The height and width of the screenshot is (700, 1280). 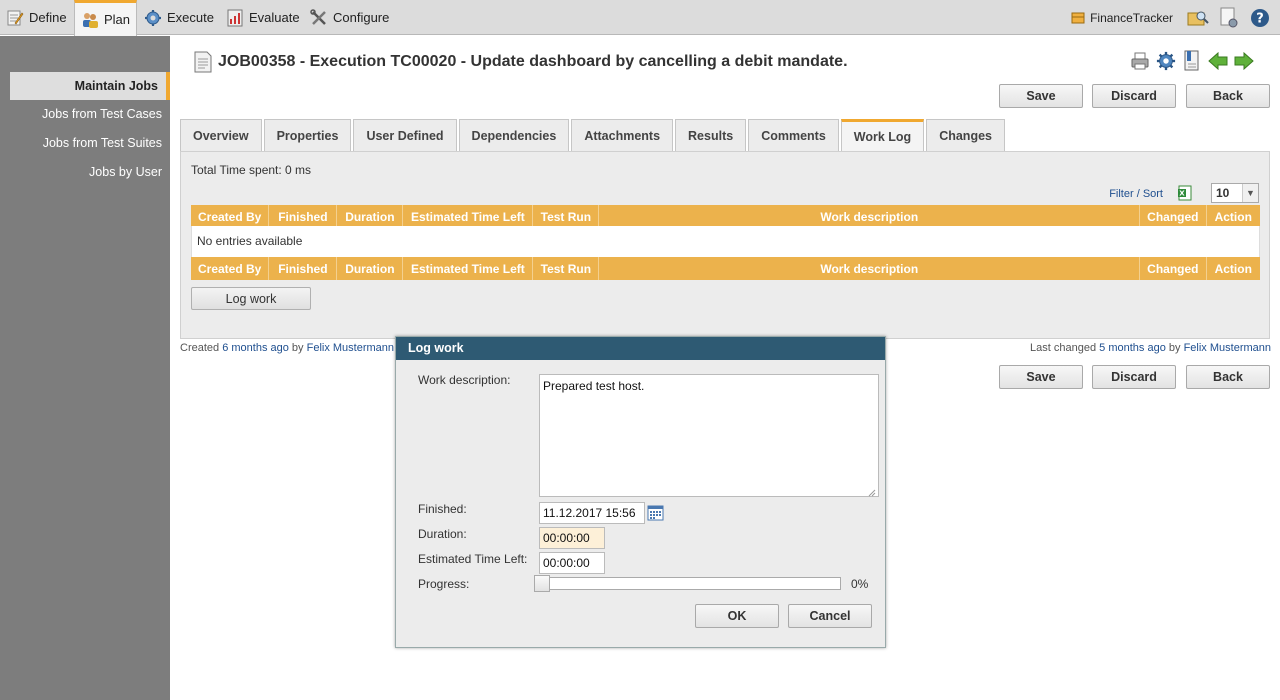 I want to click on sidebar-item-jobs-from-test-suites: Jobs from Test Suites, so click(x=102, y=143).